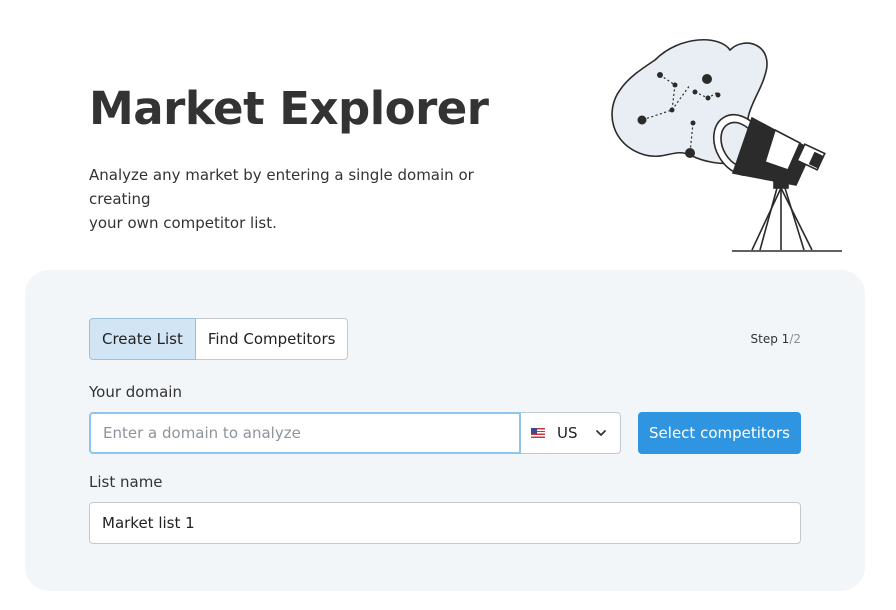 This screenshot has height=610, width=896. I want to click on subtitle-line-2: your own competitor list., so click(183, 223).